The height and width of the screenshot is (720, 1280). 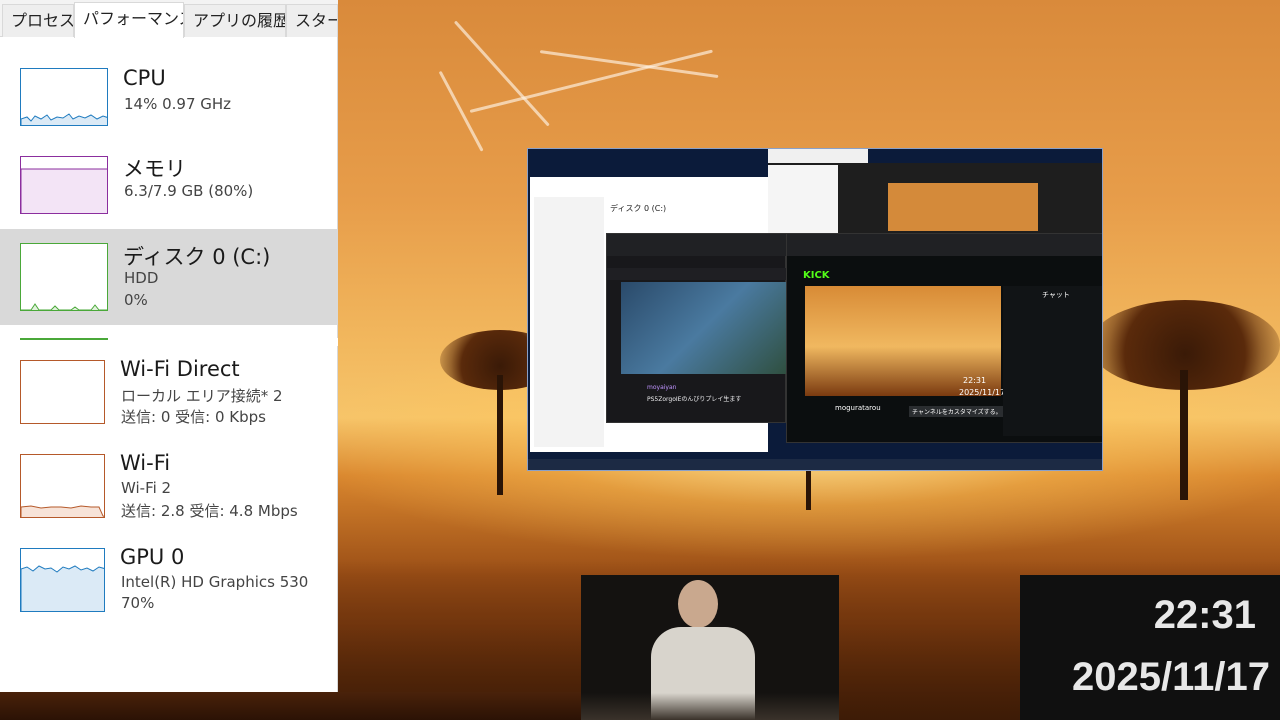 What do you see at coordinates (235, 20) in the screenshot?
I see `tab-app-history: アプリの履歴` at bounding box center [235, 20].